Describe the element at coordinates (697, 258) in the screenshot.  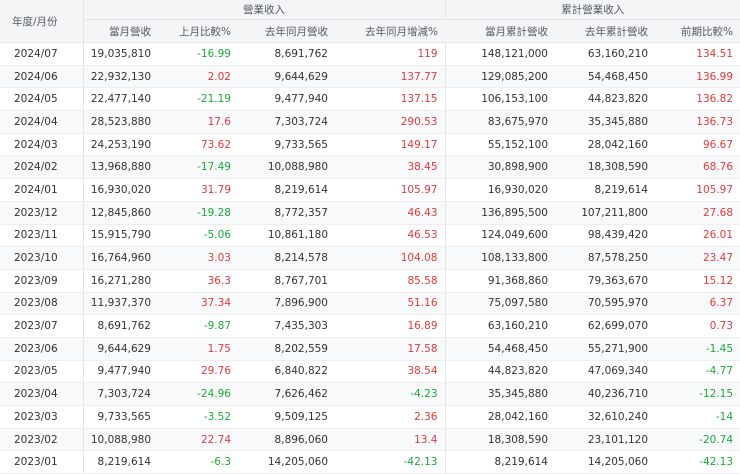
I see `cumulative-change-cell: 23.47` at that location.